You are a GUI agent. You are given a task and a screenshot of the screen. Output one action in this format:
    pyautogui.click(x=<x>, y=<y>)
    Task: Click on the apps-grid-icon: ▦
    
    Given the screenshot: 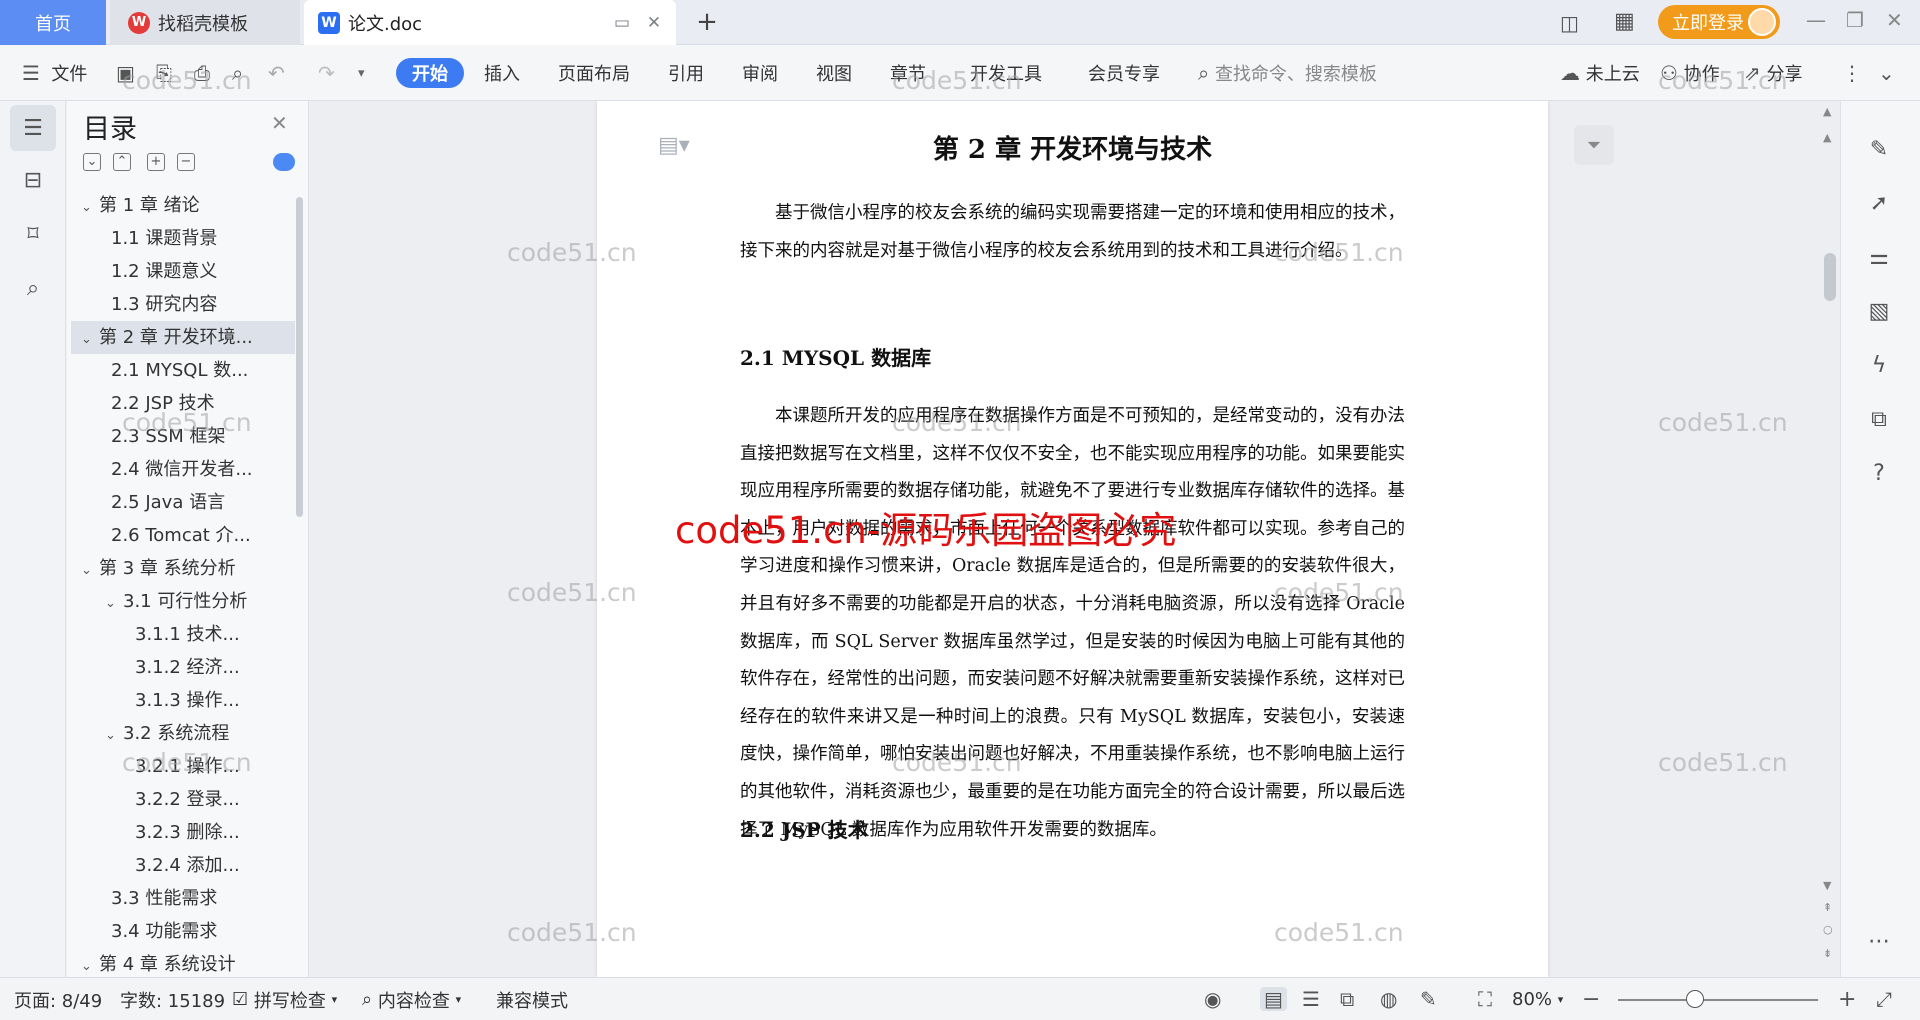 What is the action you would take?
    pyautogui.click(x=1624, y=21)
    